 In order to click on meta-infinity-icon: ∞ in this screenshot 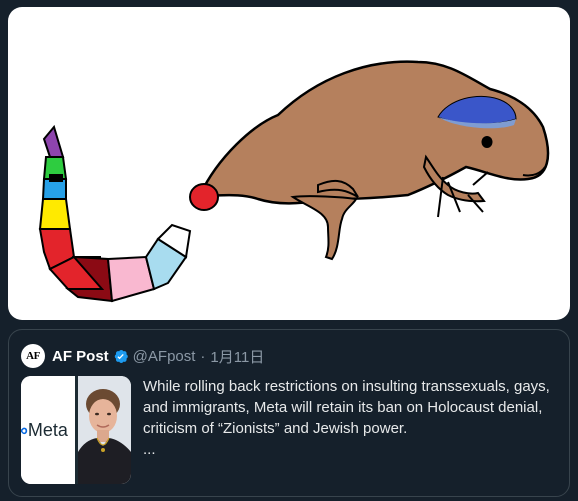, I will do `click(24, 430)`.